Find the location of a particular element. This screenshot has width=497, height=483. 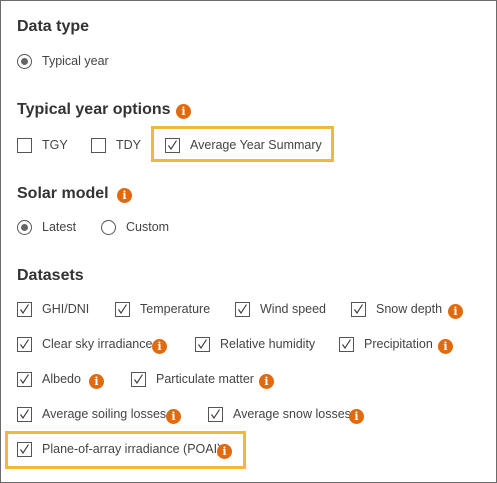

checkbox-average-year-summary-label: Average Year Summary is located at coordinates (256, 145).